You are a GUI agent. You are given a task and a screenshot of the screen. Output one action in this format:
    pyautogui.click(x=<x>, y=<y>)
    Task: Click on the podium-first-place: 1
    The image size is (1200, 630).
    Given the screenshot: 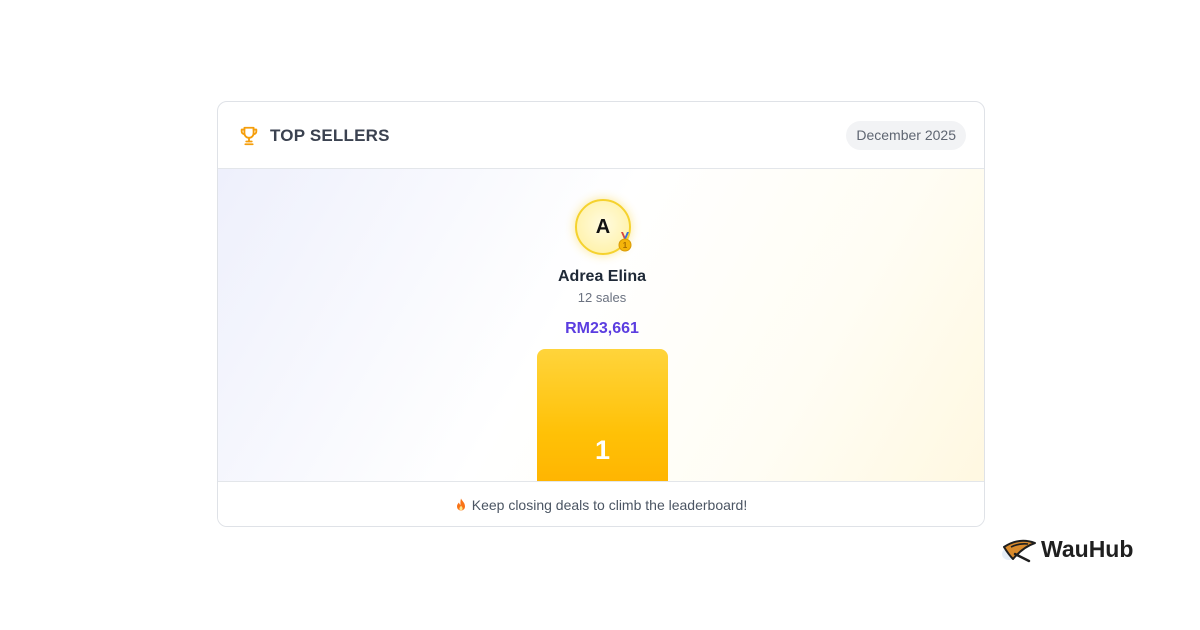 What is the action you would take?
    pyautogui.click(x=602, y=415)
    